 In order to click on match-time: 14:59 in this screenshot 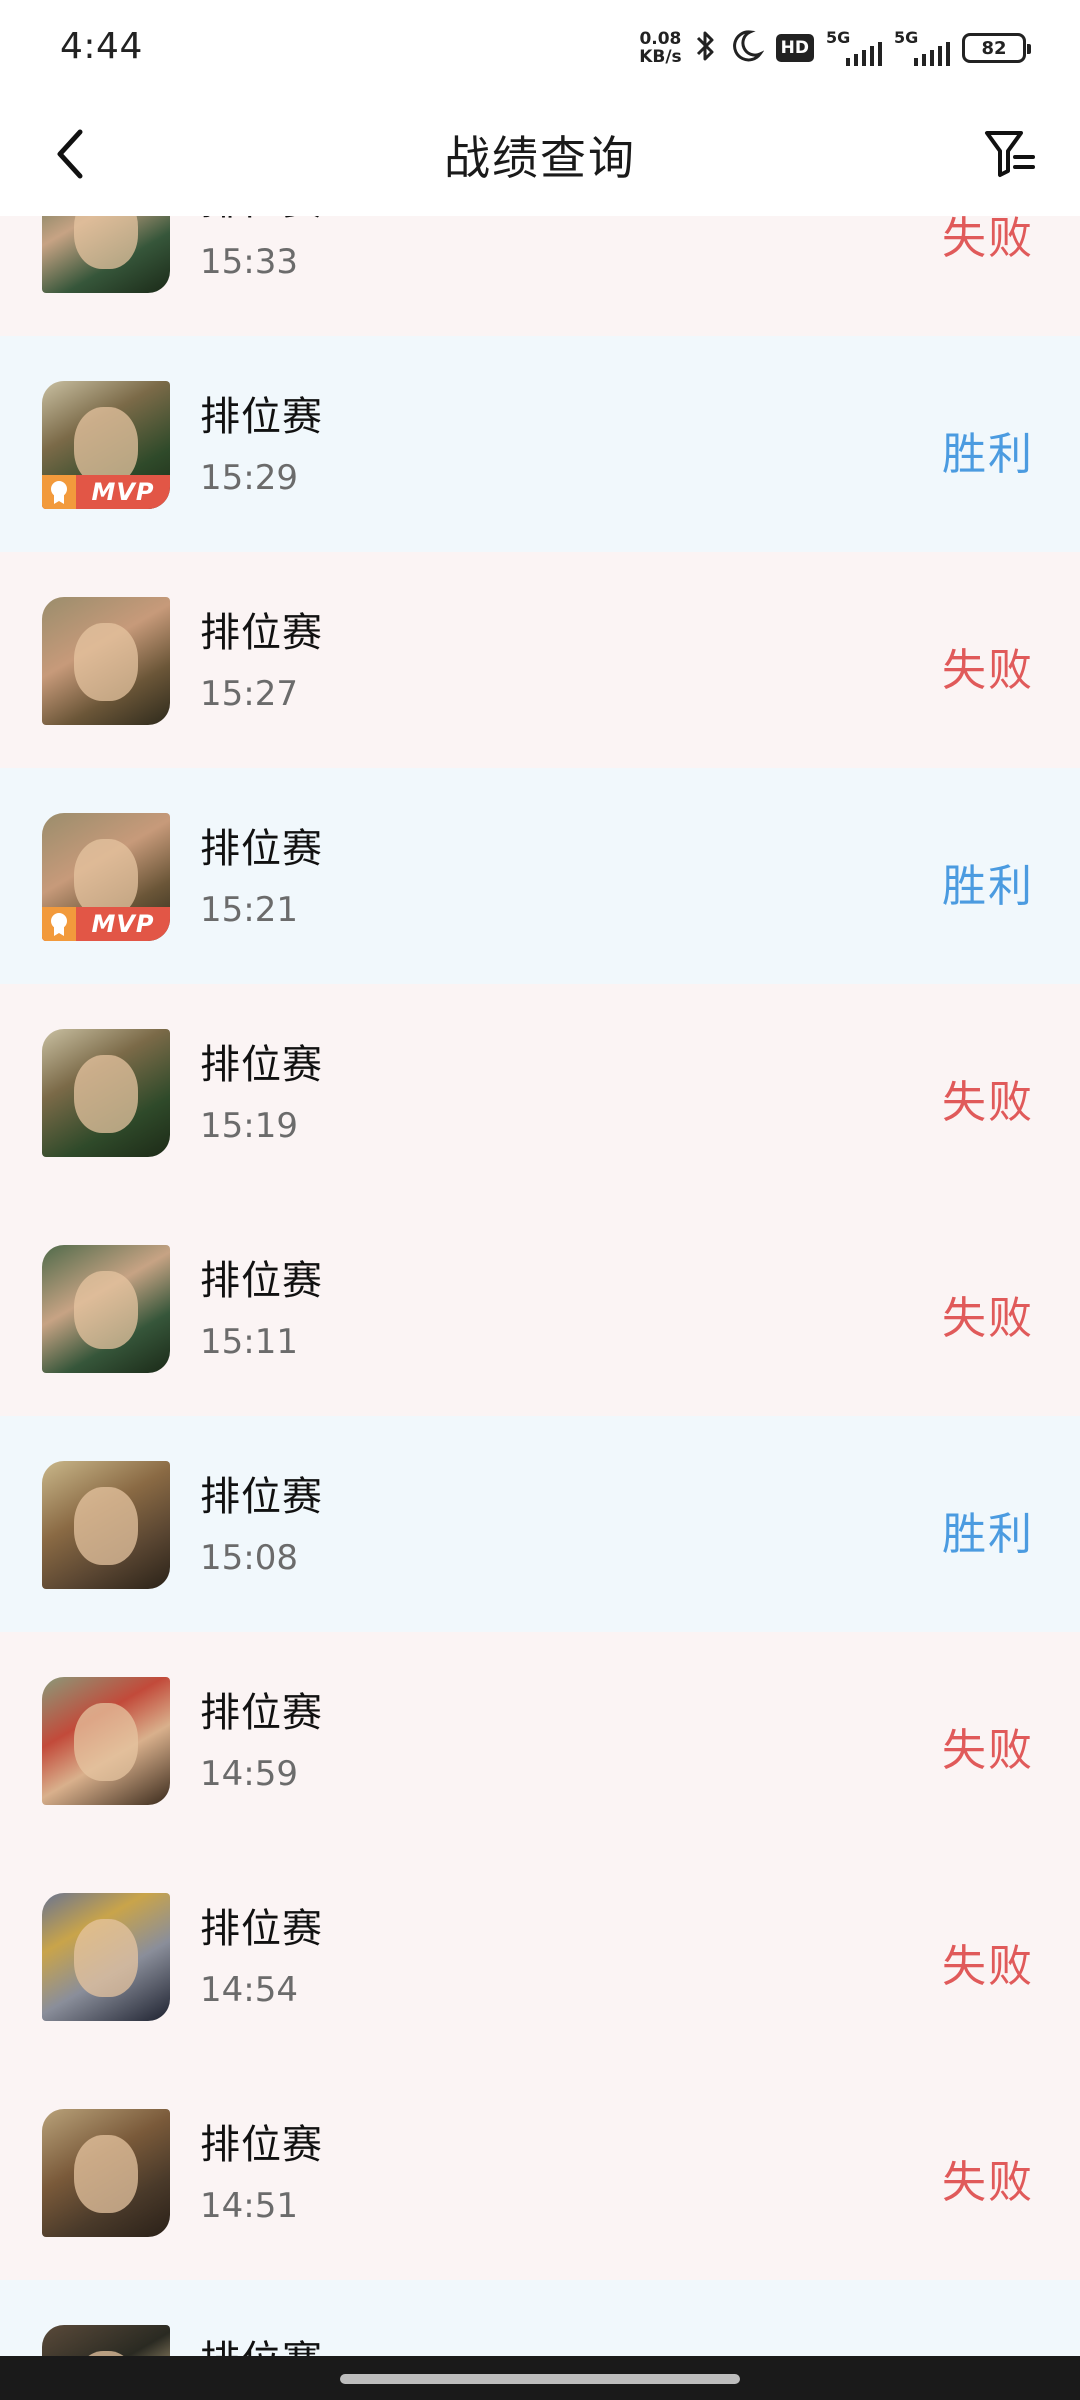, I will do `click(249, 1774)`.